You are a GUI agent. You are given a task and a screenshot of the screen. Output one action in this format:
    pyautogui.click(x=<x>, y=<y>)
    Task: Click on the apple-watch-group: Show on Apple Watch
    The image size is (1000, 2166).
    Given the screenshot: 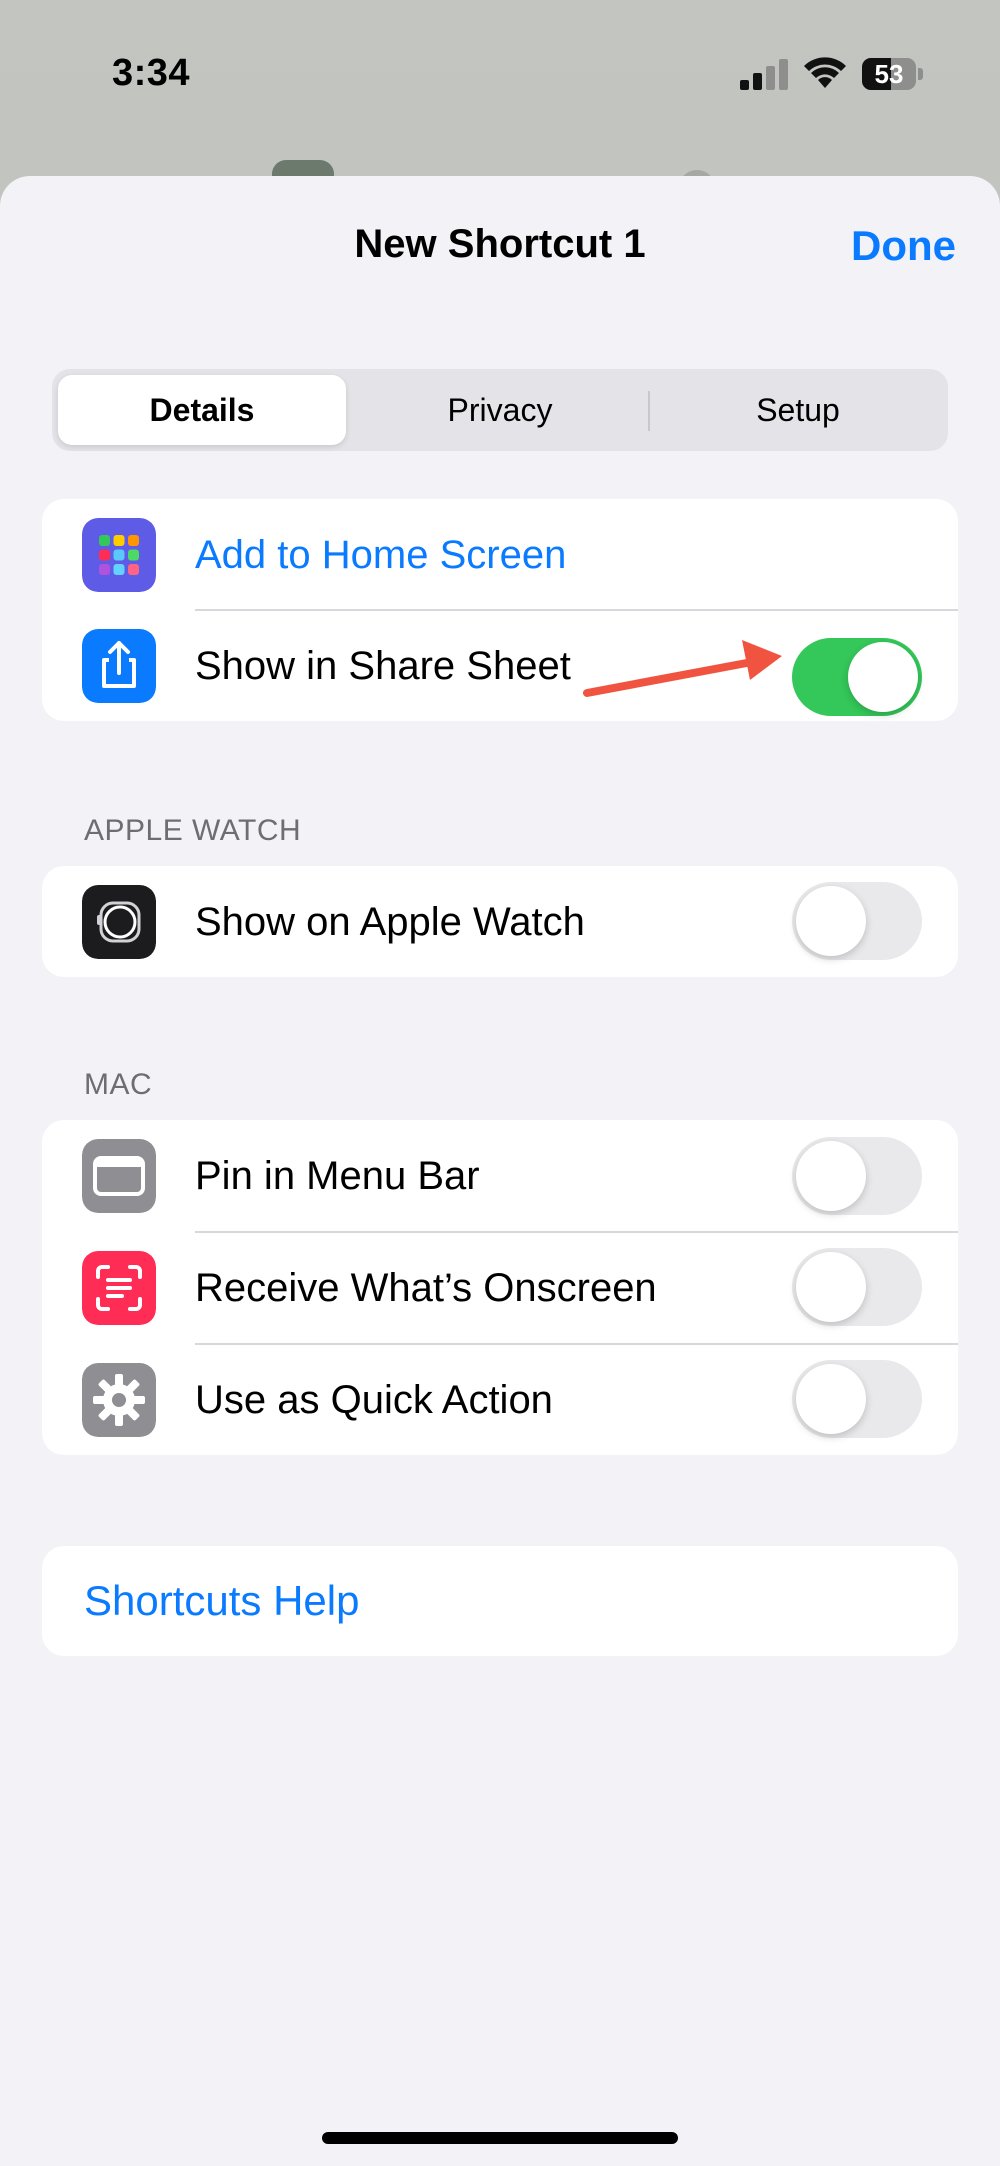 What is the action you would take?
    pyautogui.click(x=500, y=921)
    